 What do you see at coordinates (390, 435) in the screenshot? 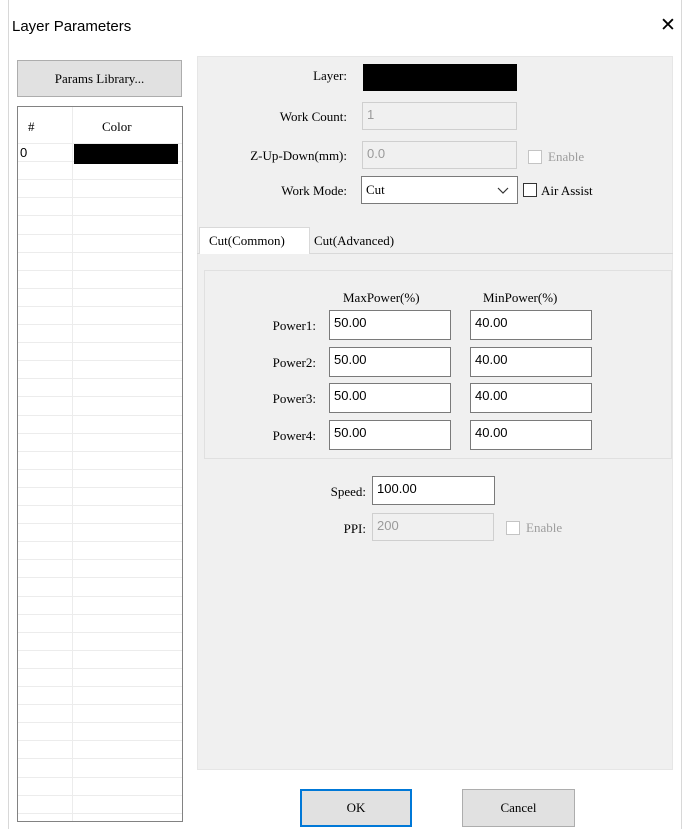
I see `power4-max-input: 50.00` at bounding box center [390, 435].